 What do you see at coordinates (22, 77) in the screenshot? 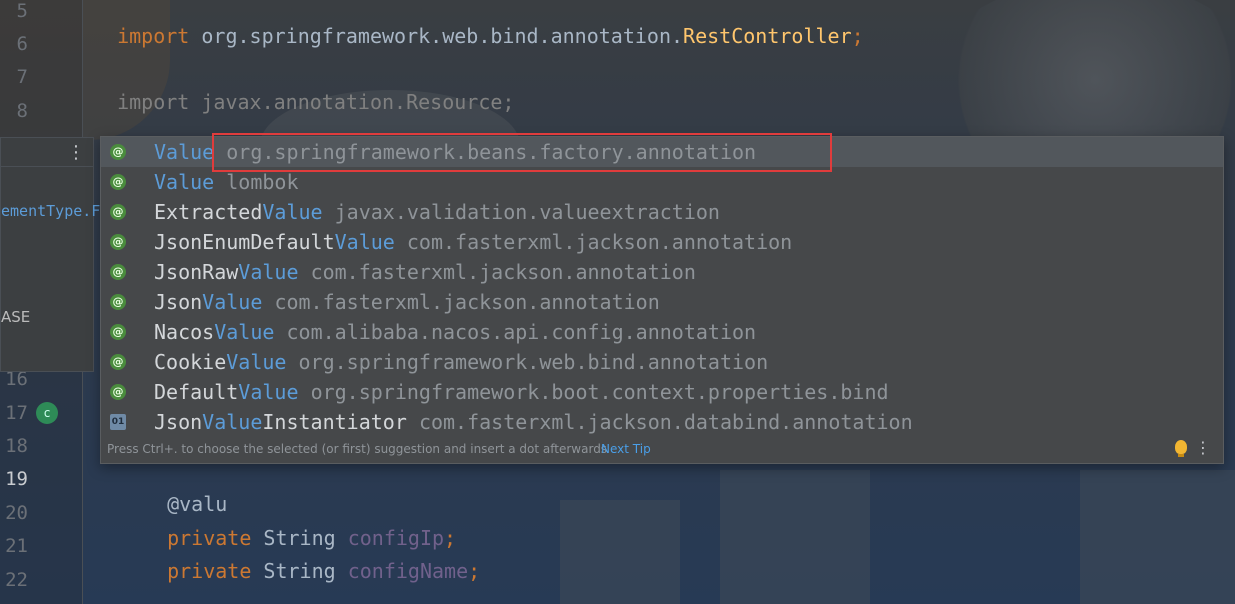
I see `line-number: 7` at bounding box center [22, 77].